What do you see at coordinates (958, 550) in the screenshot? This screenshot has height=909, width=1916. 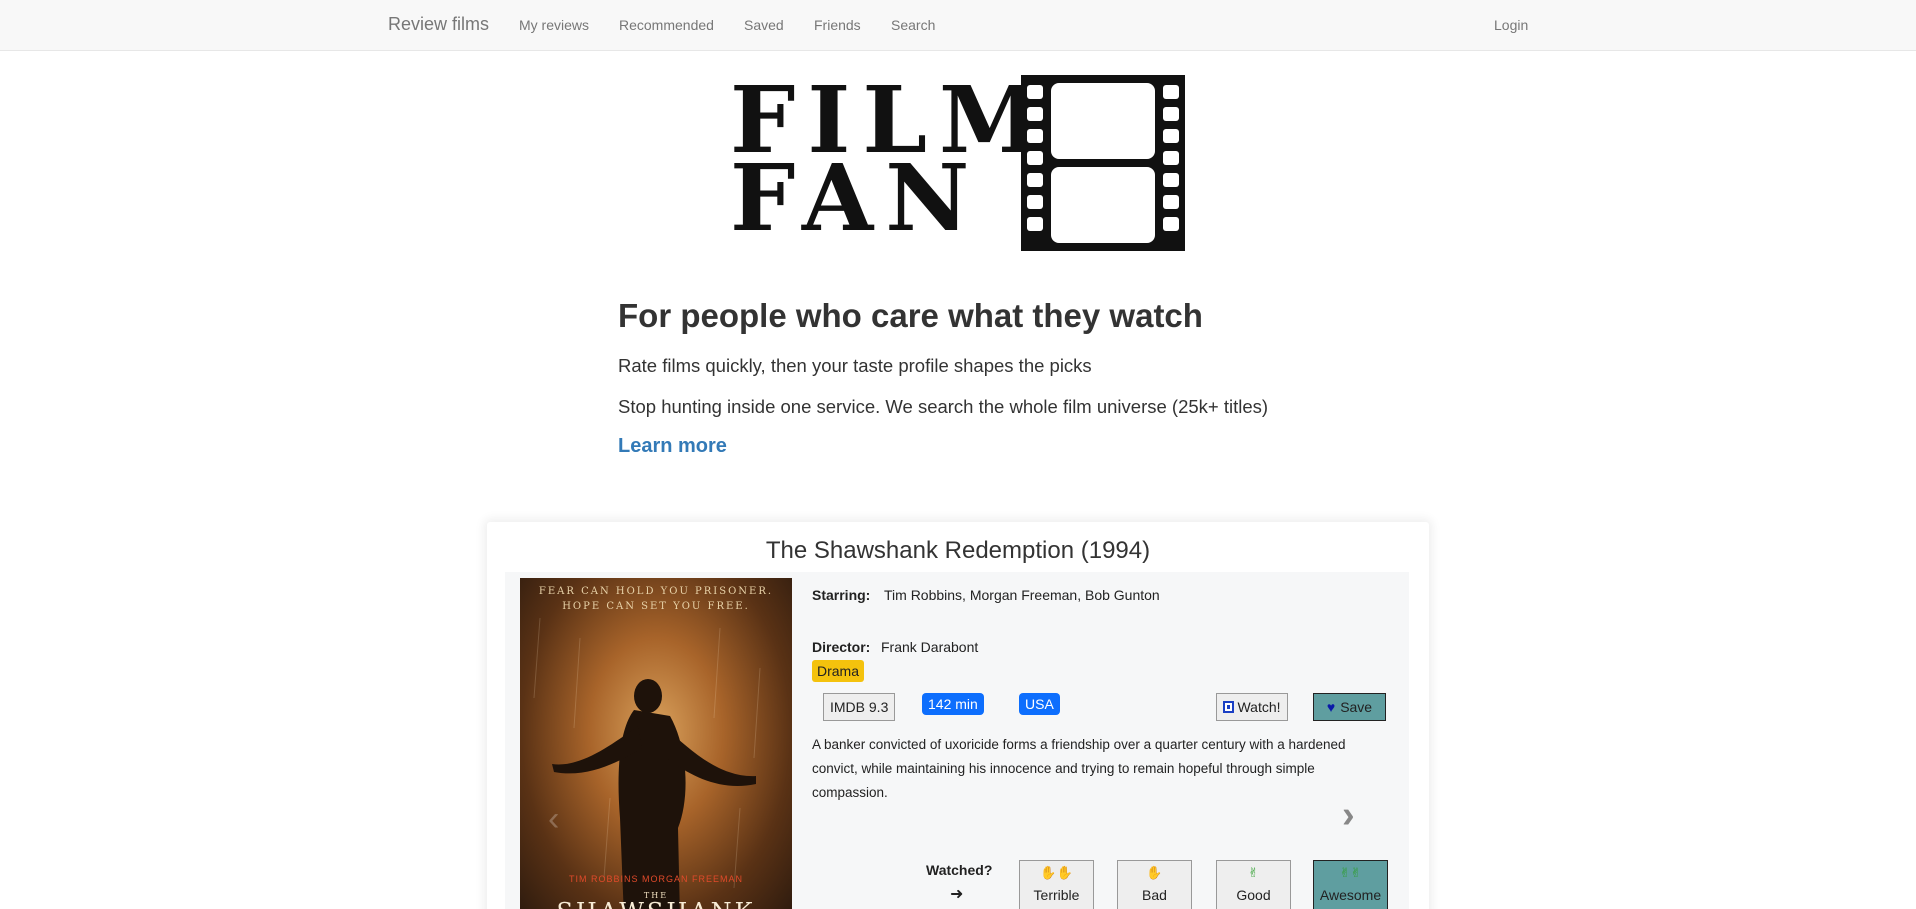 I see `film-title: The Shawshank Redemption (1994)` at bounding box center [958, 550].